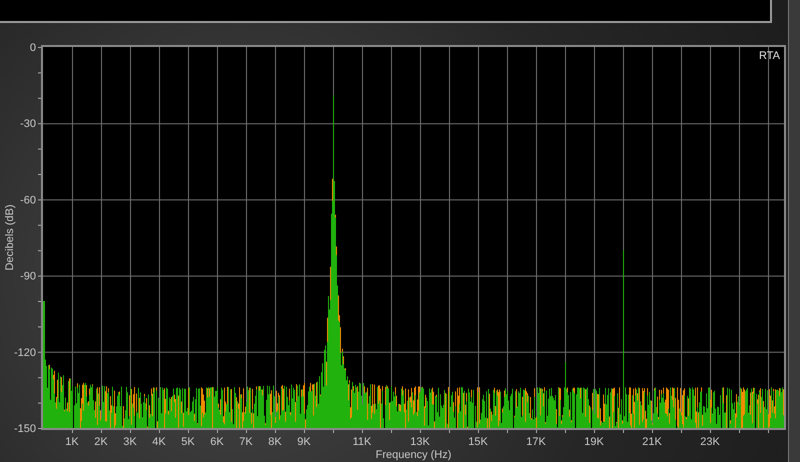  Describe the element at coordinates (10, 237) in the screenshot. I see `y-axis-title: Decibels (dB)` at that location.